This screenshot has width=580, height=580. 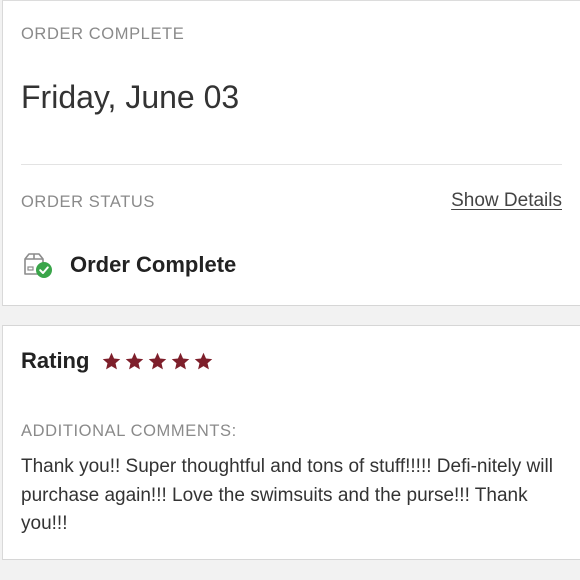 I want to click on star-rating, so click(x=158, y=361).